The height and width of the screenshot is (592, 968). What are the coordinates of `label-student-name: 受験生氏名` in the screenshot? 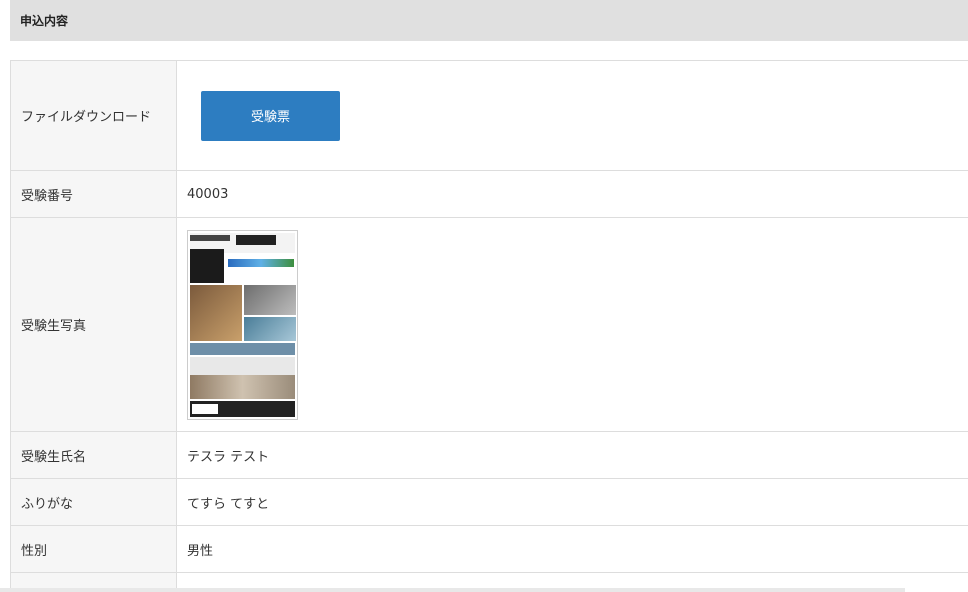 It's located at (93, 455).